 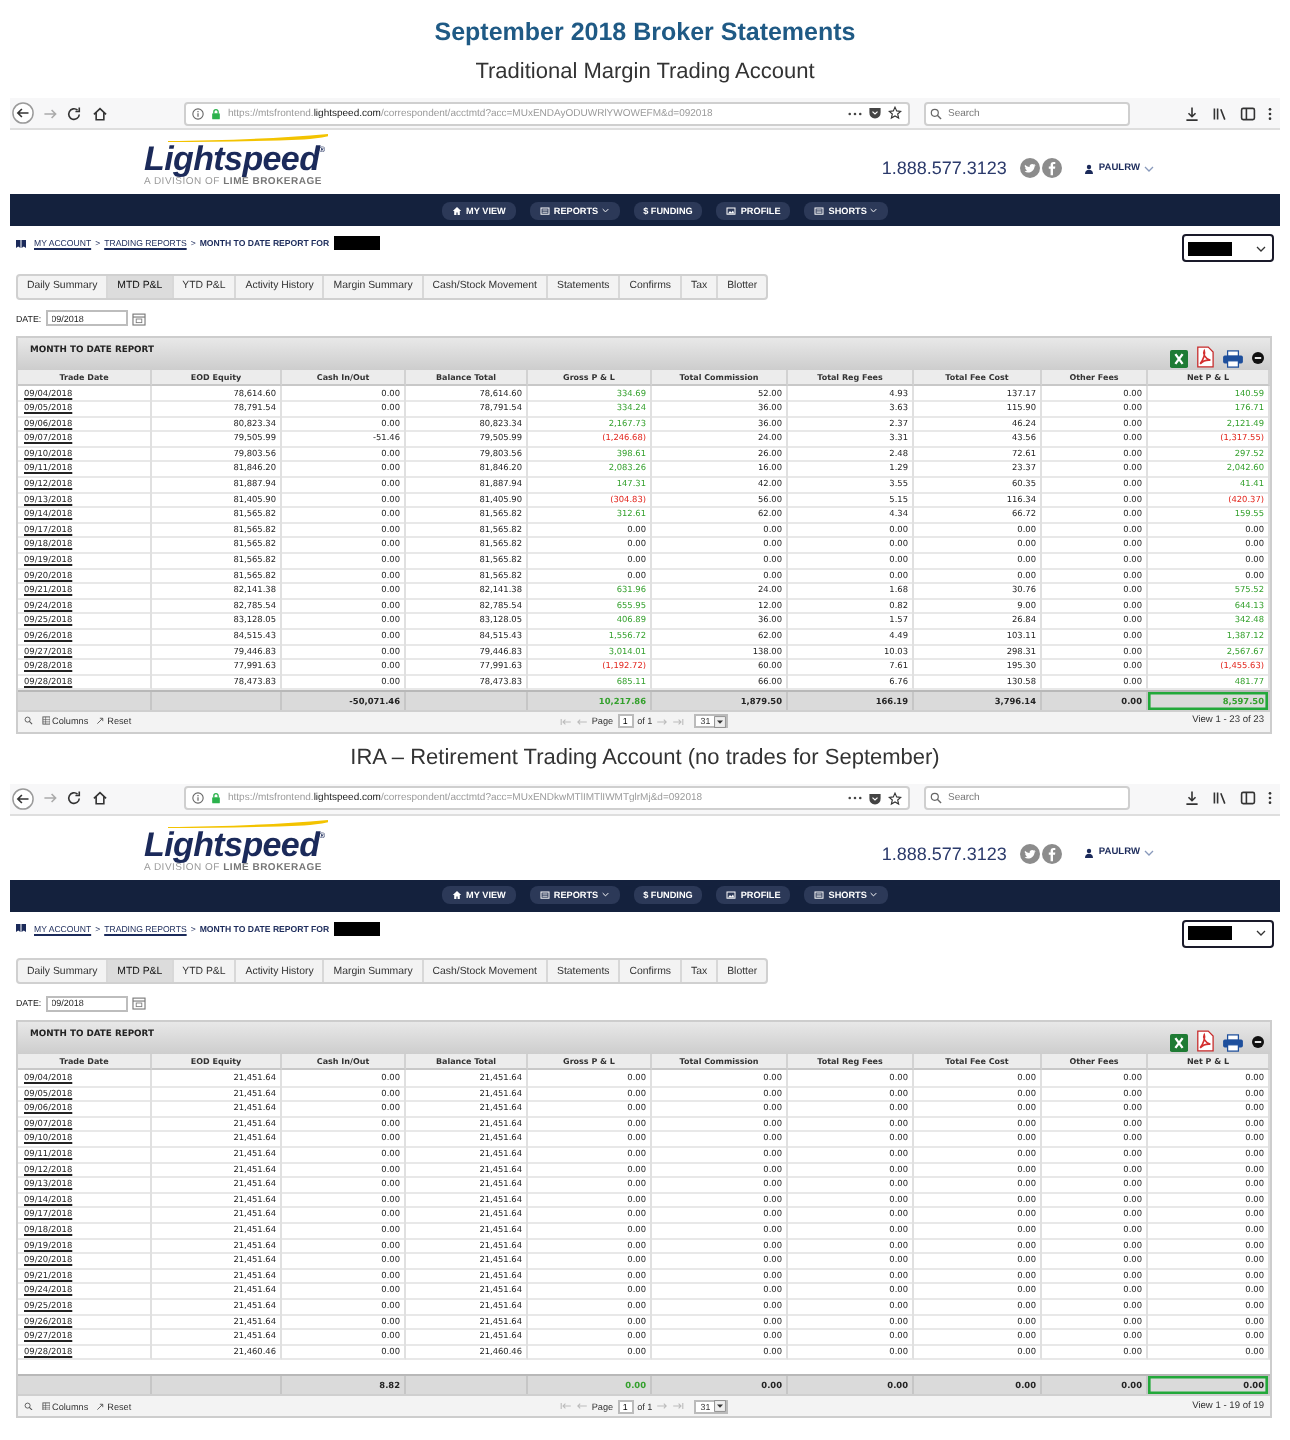 I want to click on swoosh-icon, so click(x=248, y=138).